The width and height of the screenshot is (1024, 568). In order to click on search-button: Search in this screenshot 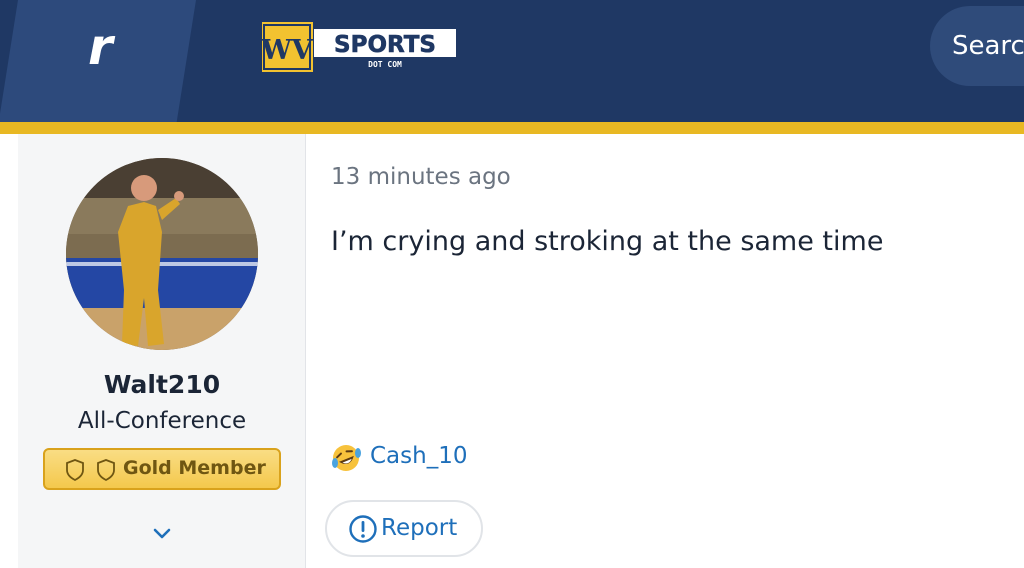, I will do `click(977, 46)`.